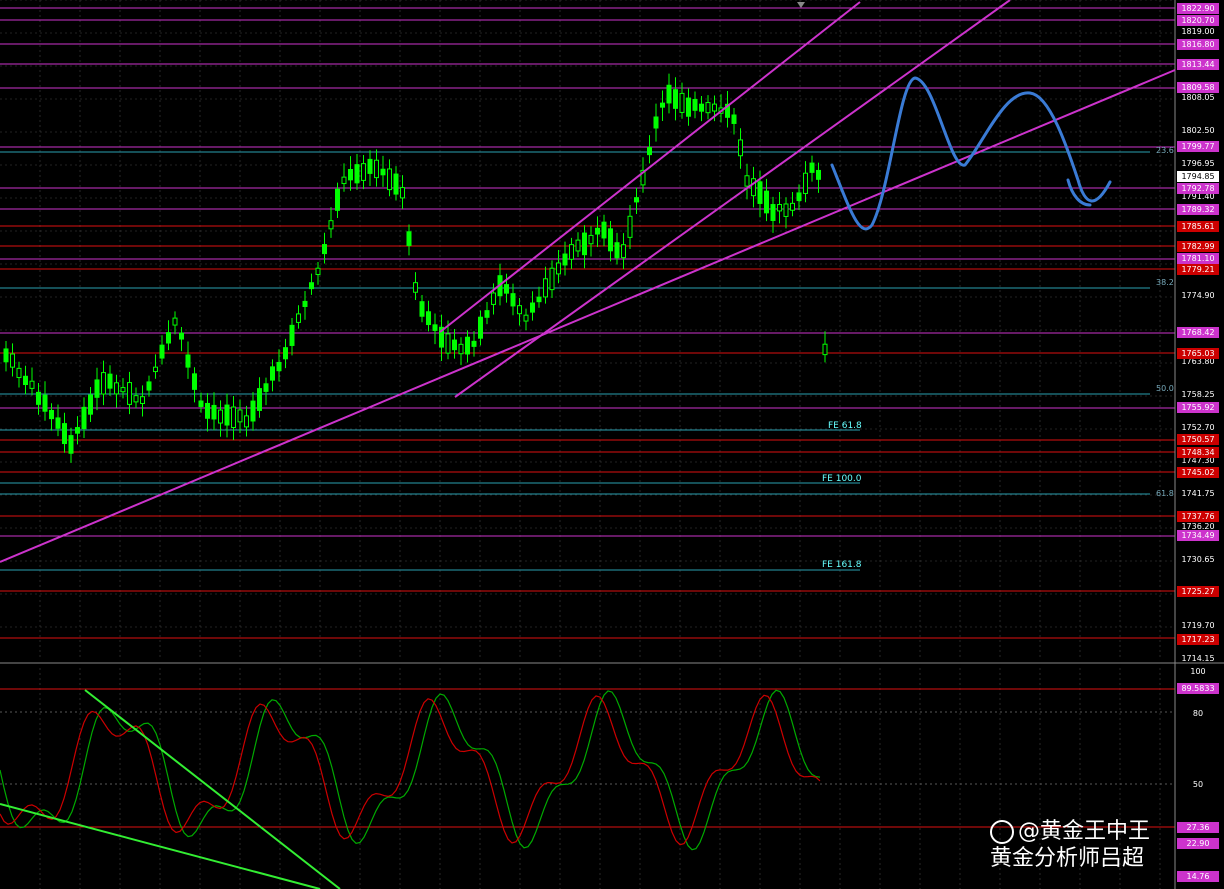 The width and height of the screenshot is (1224, 889). What do you see at coordinates (1198, 269) in the screenshot?
I see `price-level-label: 1779.21` at bounding box center [1198, 269].